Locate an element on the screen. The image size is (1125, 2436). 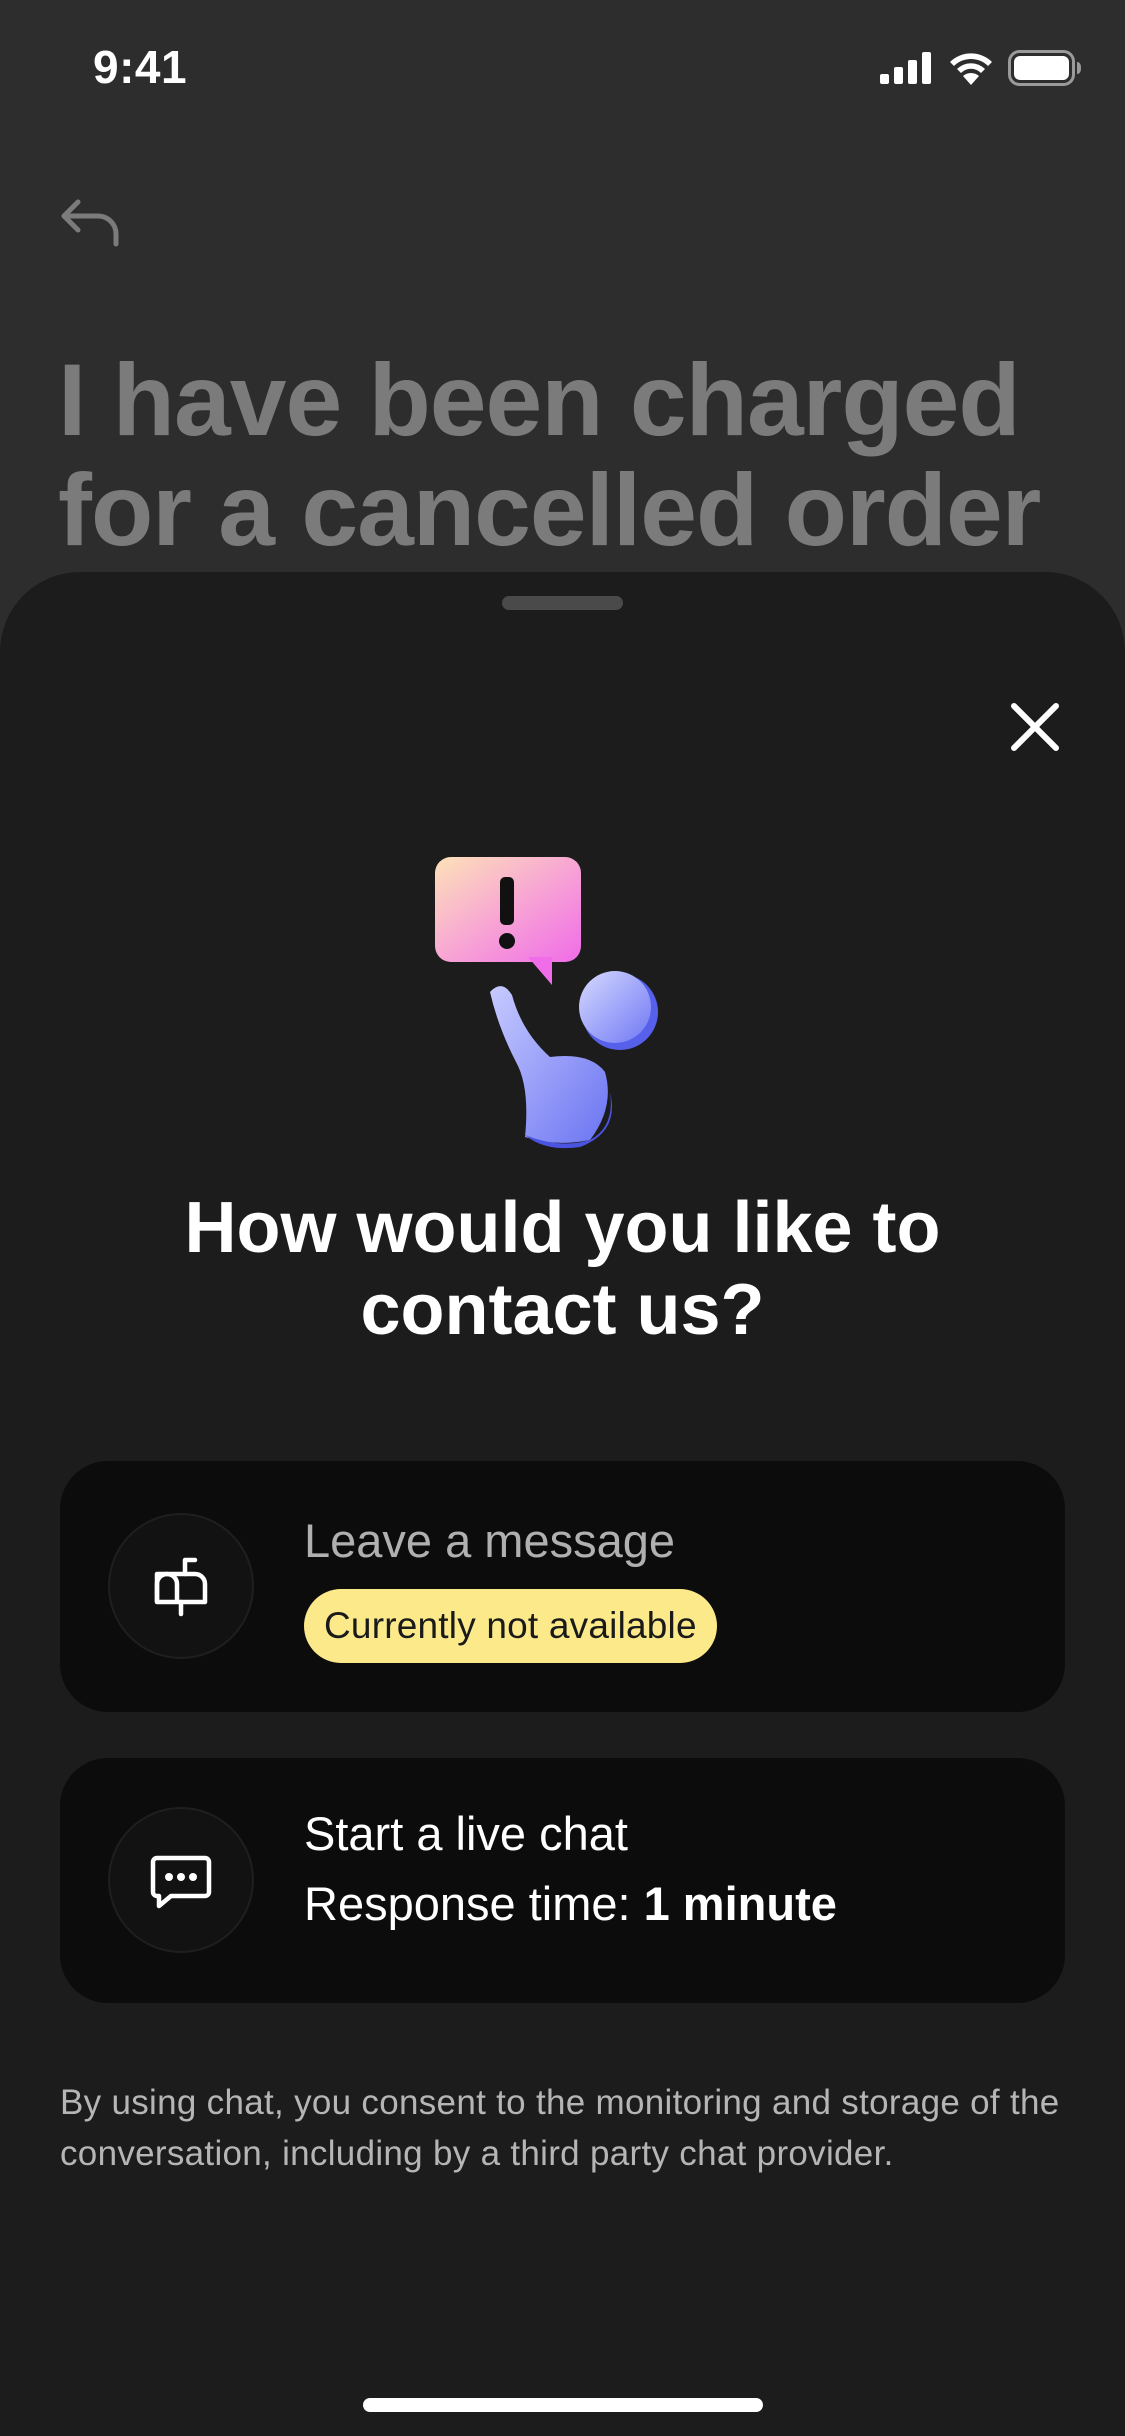
mailbox-icon is located at coordinates (181, 1587).